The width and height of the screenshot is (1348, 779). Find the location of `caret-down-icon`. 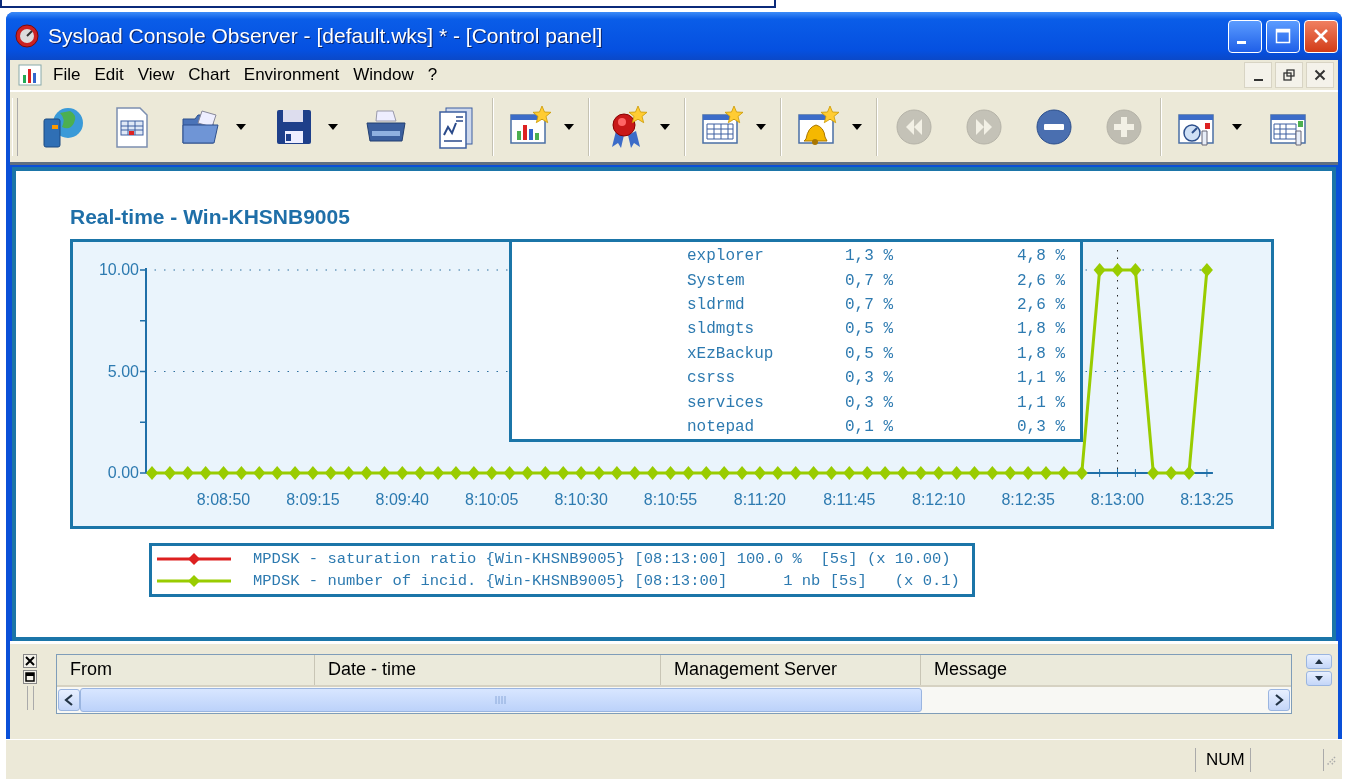

caret-down-icon is located at coordinates (1319, 678).